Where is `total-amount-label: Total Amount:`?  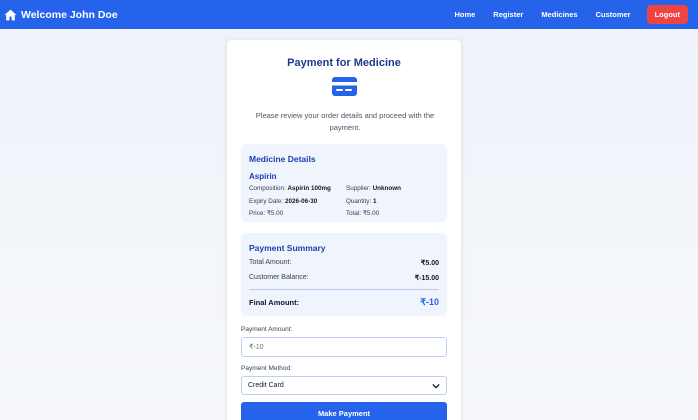
total-amount-label: Total Amount: is located at coordinates (270, 262).